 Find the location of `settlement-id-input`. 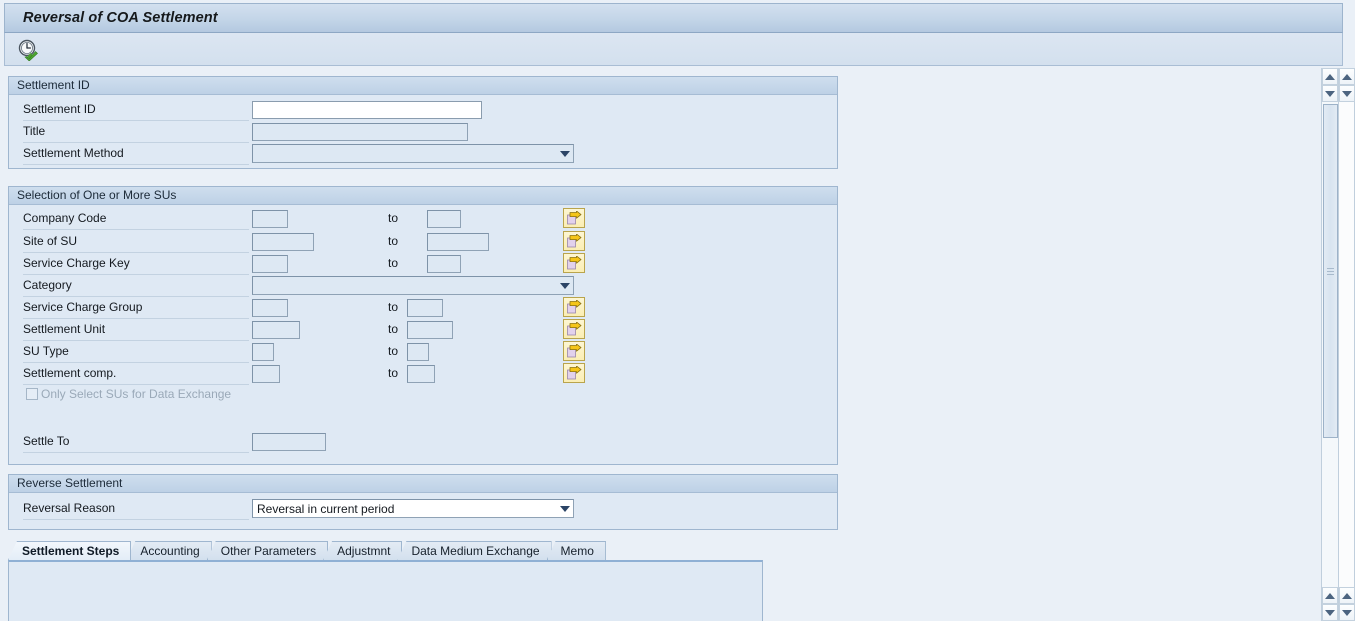

settlement-id-input is located at coordinates (367, 110).